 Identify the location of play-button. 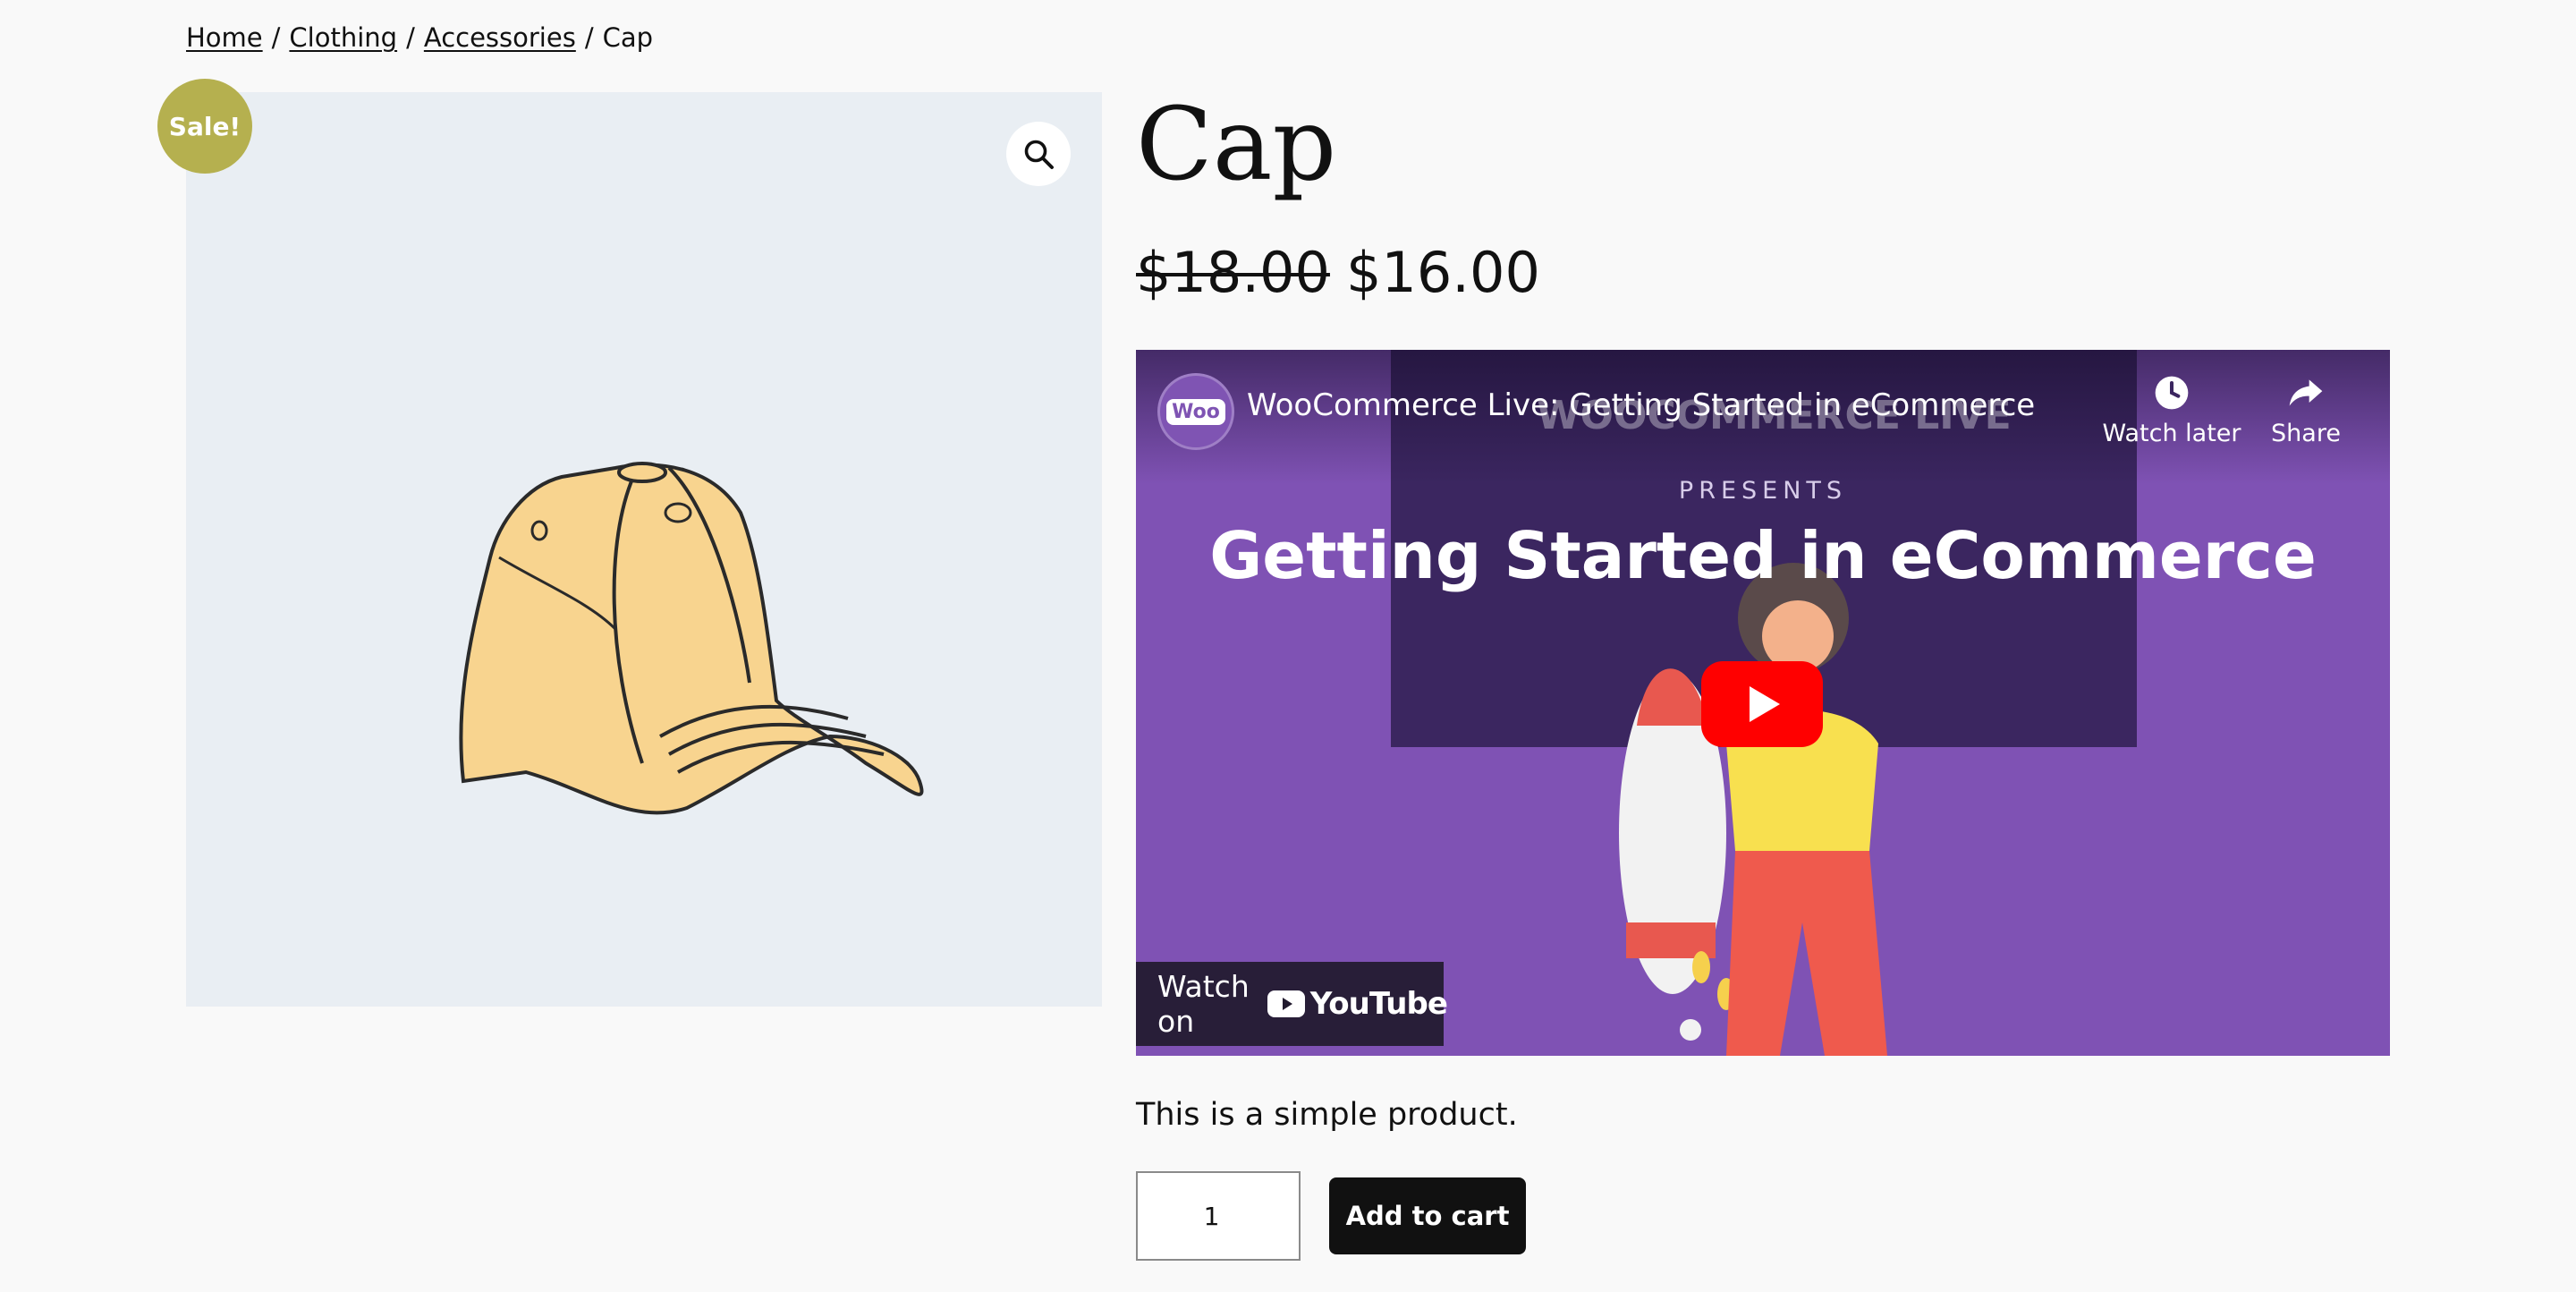
(1762, 704).